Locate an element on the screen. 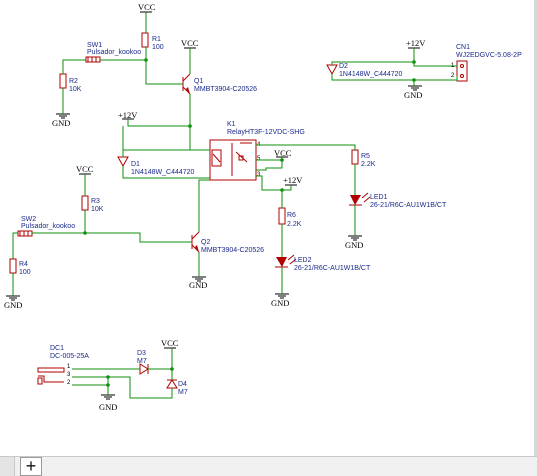  switch-sw1: SW1 Pulsador_kookoo is located at coordinates (113, 52).